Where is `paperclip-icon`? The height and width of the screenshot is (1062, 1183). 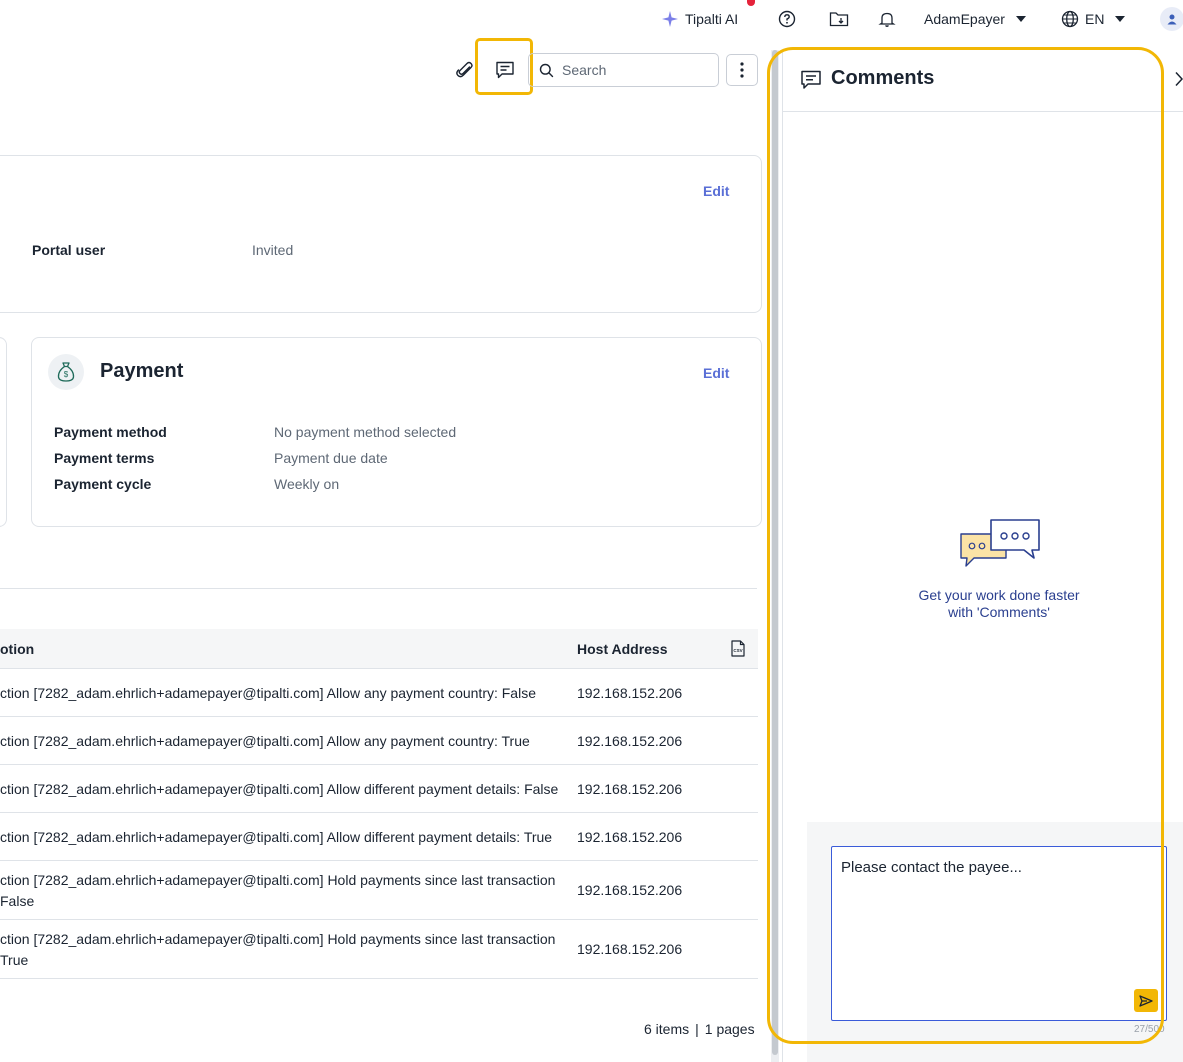
paperclip-icon is located at coordinates (465, 70).